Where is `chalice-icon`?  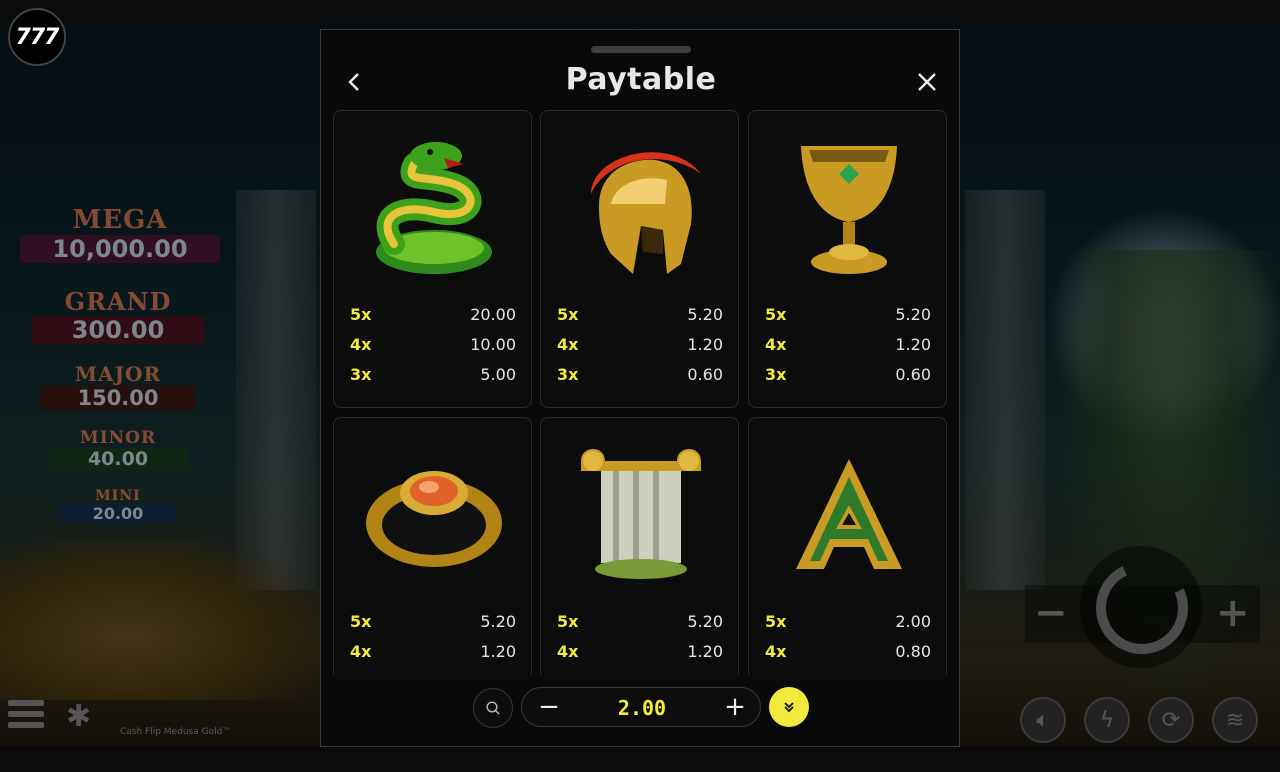 chalice-icon is located at coordinates (848, 209).